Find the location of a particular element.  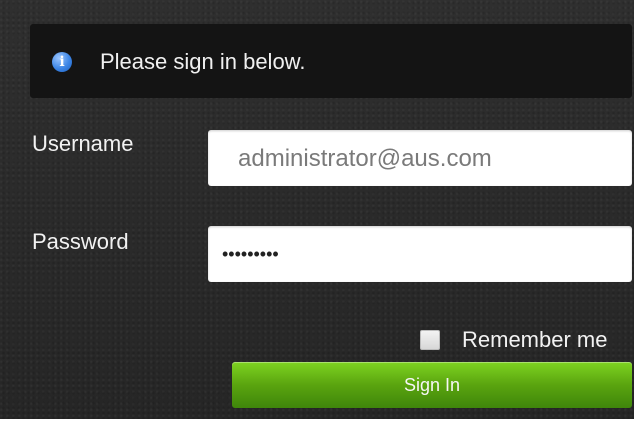

sign-in-button: Sign In is located at coordinates (432, 385).